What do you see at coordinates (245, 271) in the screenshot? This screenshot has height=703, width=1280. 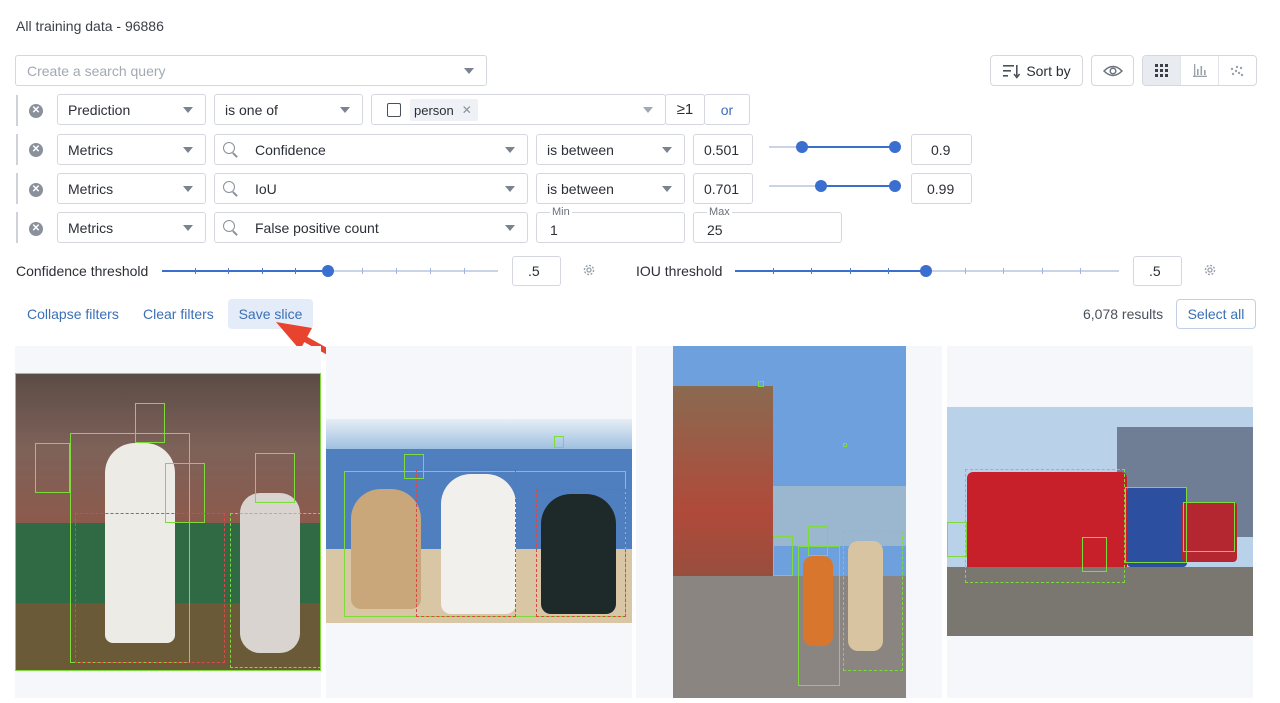 I see `confidence-threshold-fill` at bounding box center [245, 271].